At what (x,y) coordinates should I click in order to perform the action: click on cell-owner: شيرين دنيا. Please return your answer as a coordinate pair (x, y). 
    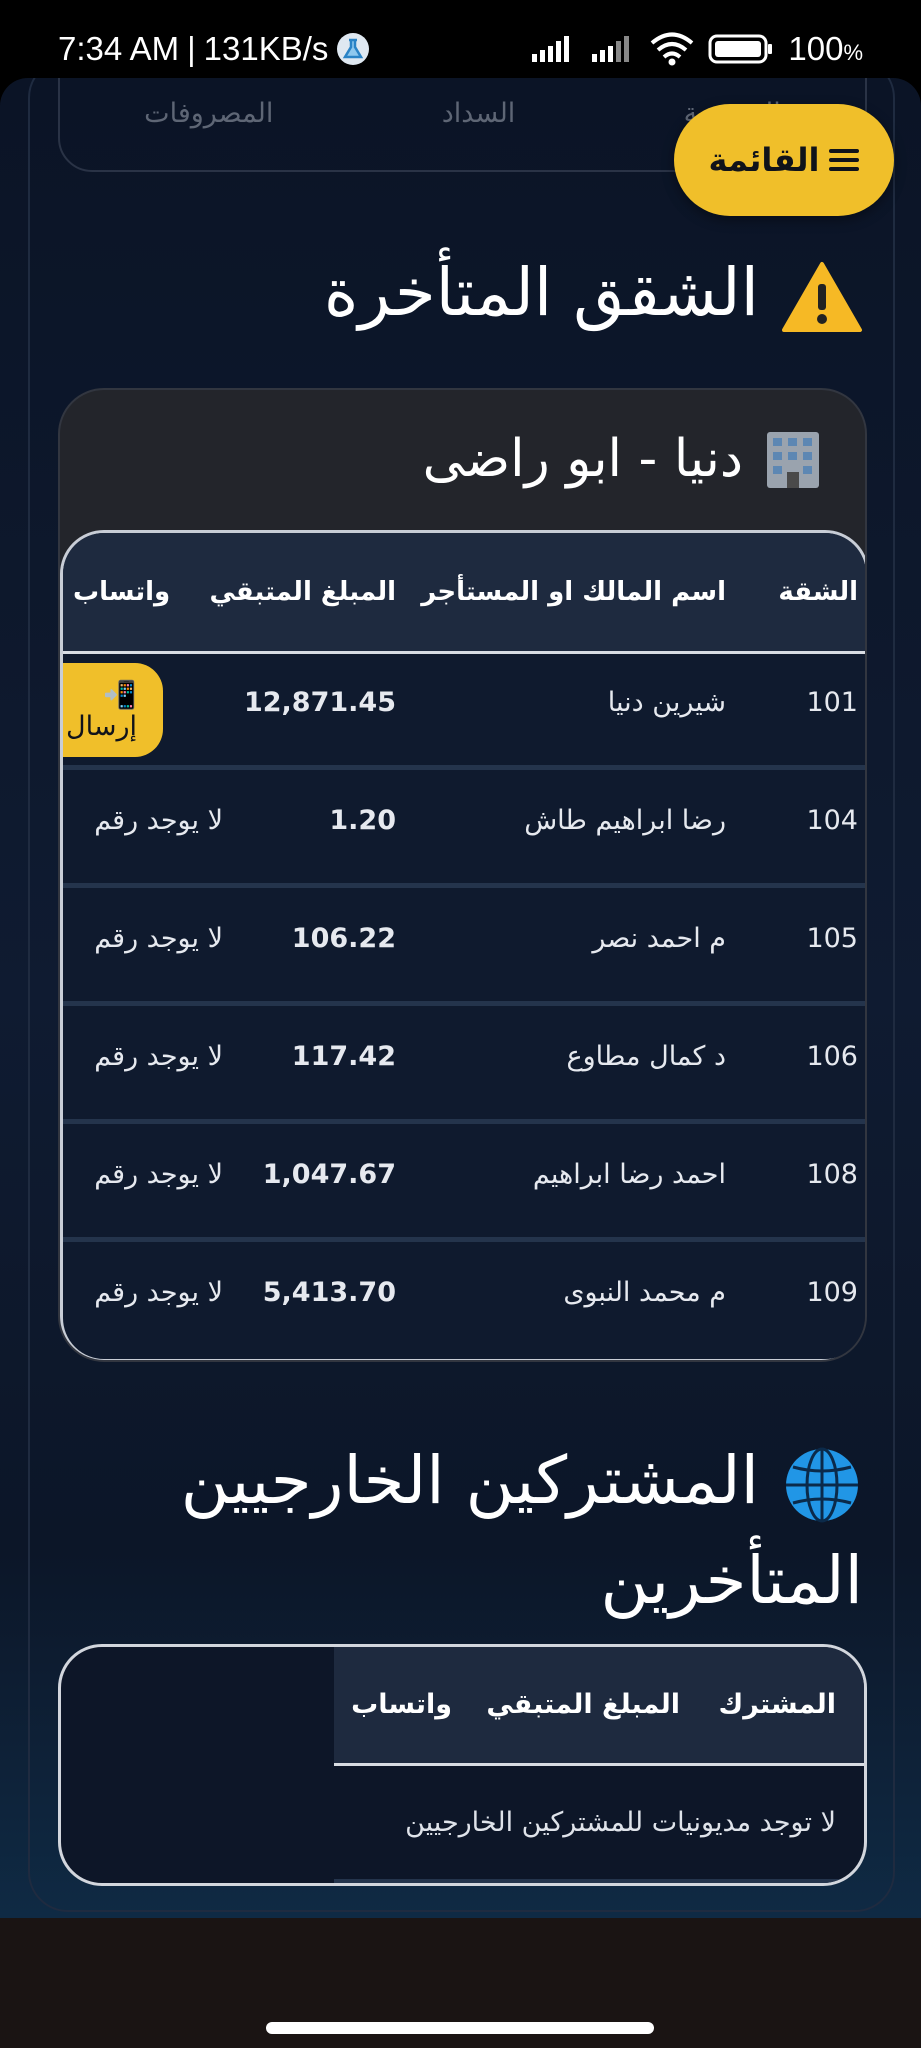
    Looking at the image, I should click on (666, 702).